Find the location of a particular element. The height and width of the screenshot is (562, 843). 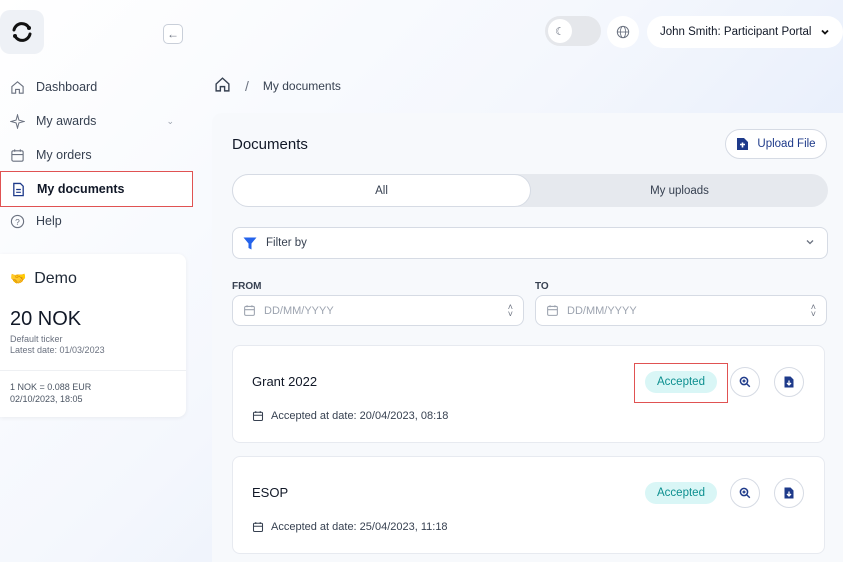

sidebar-item-my-documents: My documents is located at coordinates (96, 189).